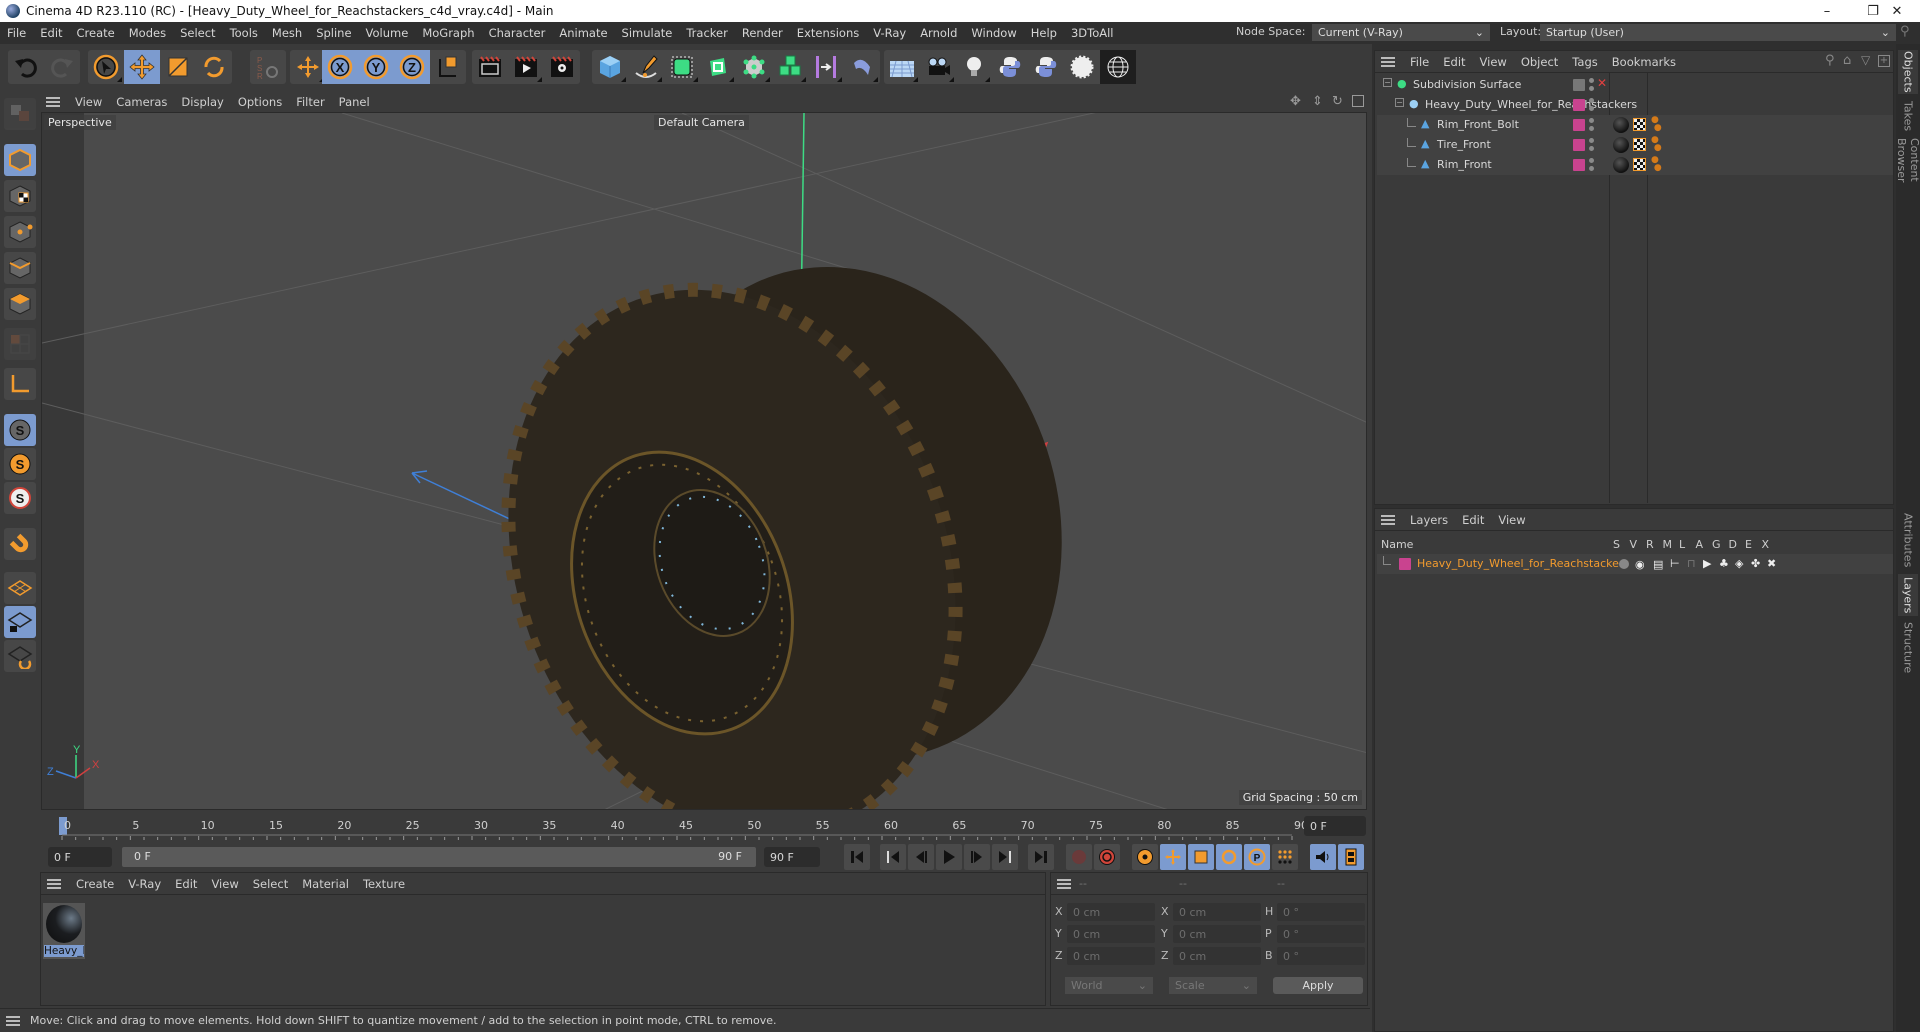  Describe the element at coordinates (1005, 857) in the screenshot. I see `next-key-button` at that location.